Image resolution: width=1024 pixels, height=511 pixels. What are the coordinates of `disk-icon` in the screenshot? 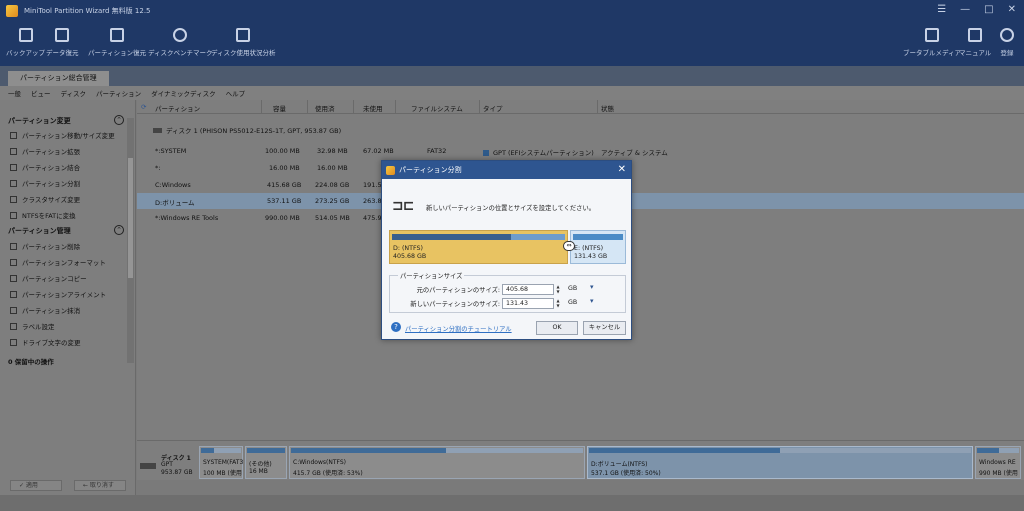 It's located at (148, 466).